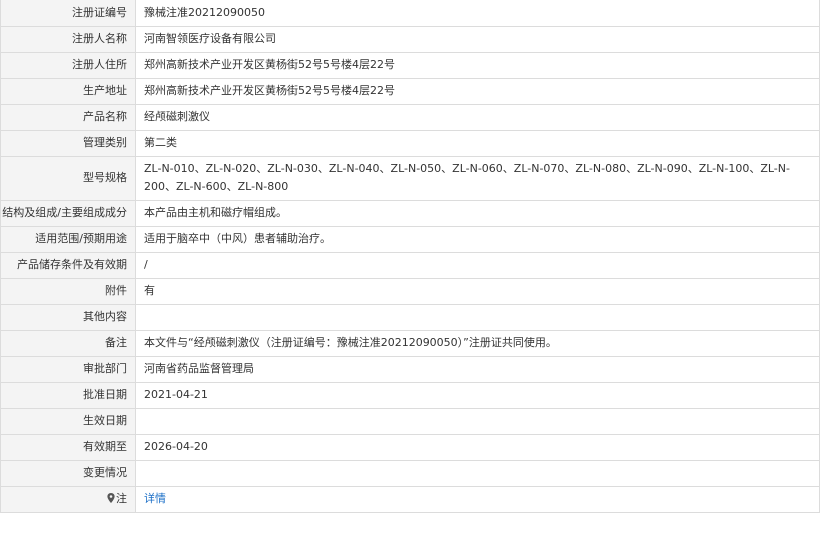  I want to click on row-registrant-address: 注册人住所 郑州高新技术产业开发区黄杨街52号5号楼4层22号, so click(410, 65).